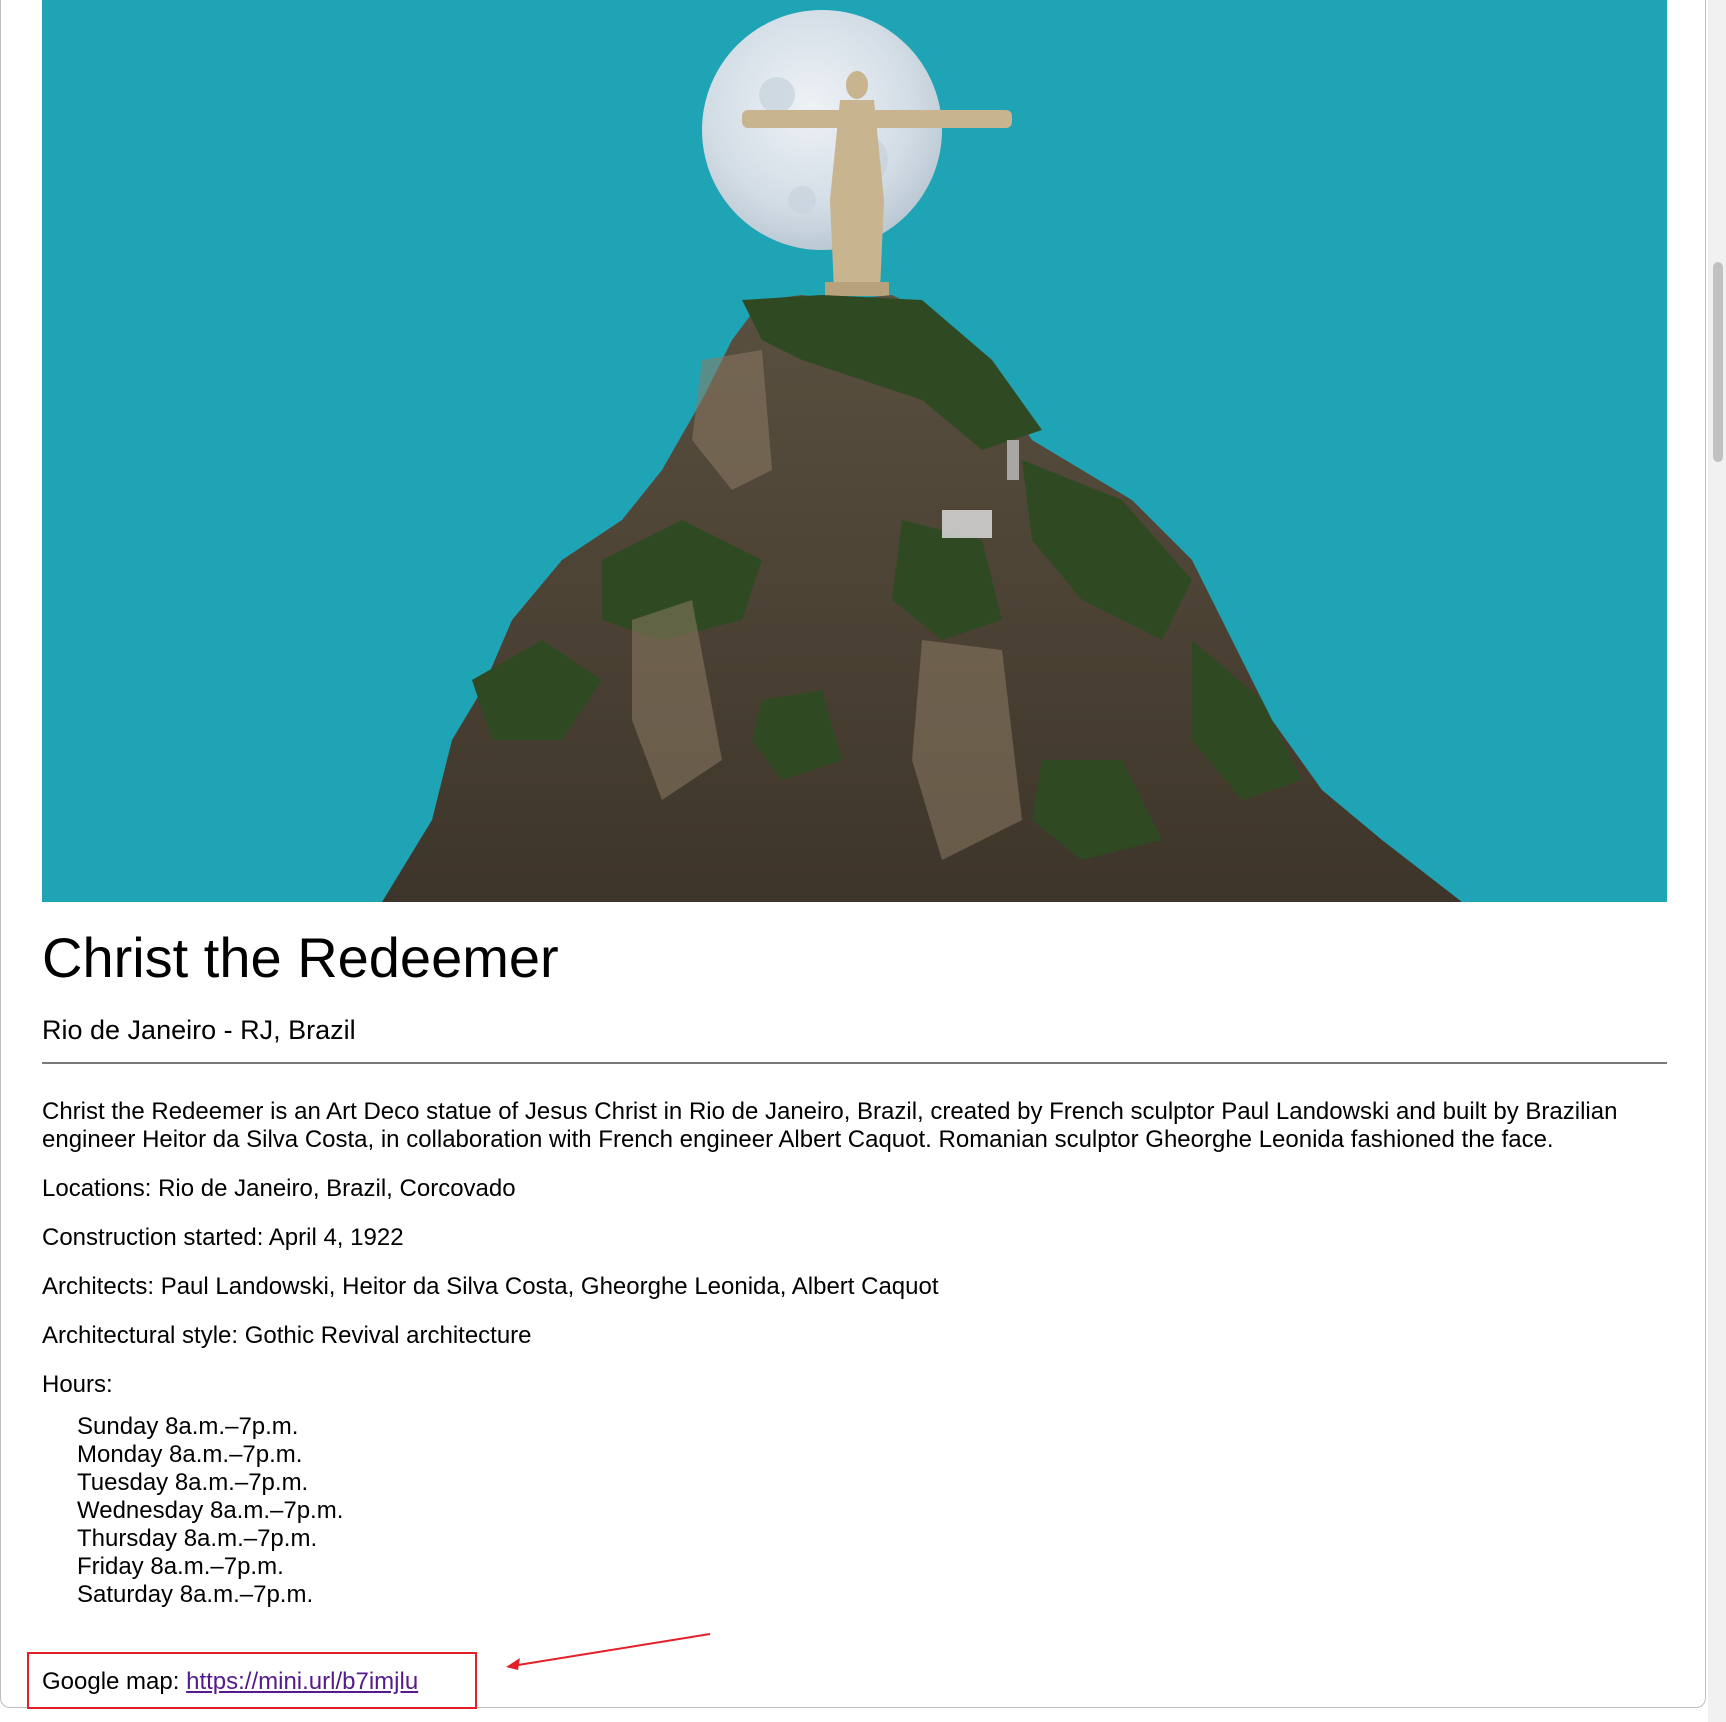 This screenshot has height=1722, width=1726. Describe the element at coordinates (199, 1030) in the screenshot. I see `location-subtitle: Rio de Janeiro - RJ, Brazil` at that location.